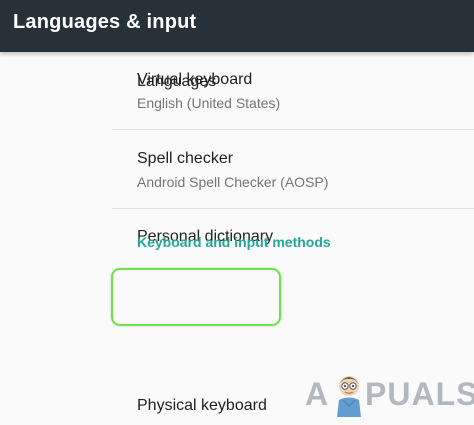 This screenshot has height=425, width=474. Describe the element at coordinates (209, 103) in the screenshot. I see `languages-summary: English (United States)` at that location.